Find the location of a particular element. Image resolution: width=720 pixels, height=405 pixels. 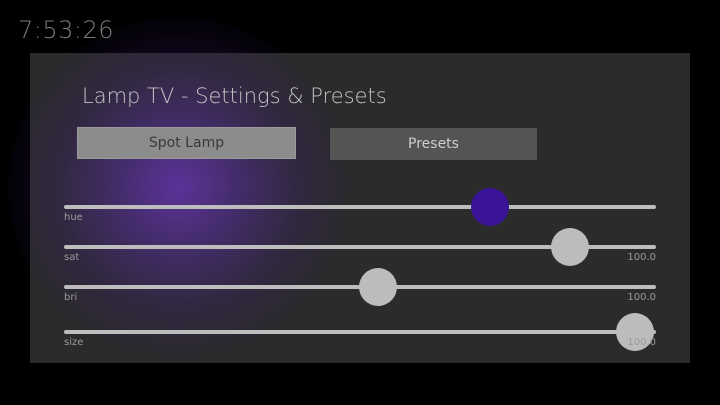

bri-slider-value: 100.0 is located at coordinates (641, 297).